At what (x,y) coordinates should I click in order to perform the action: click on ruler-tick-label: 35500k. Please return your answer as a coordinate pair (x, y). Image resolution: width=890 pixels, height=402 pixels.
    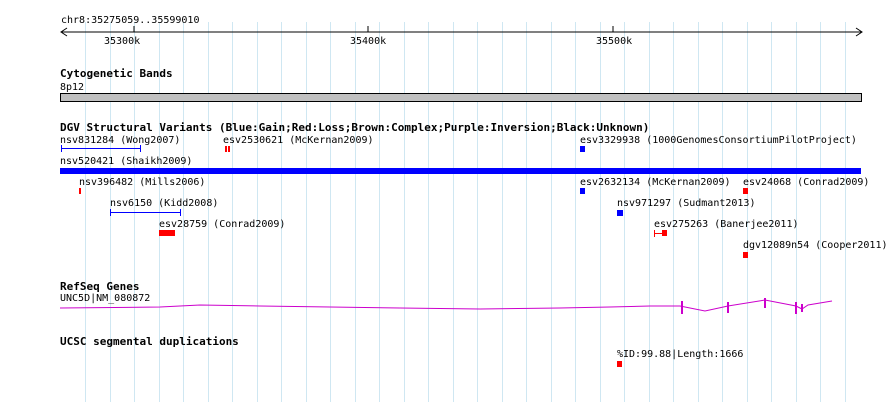
    Looking at the image, I should click on (614, 41).